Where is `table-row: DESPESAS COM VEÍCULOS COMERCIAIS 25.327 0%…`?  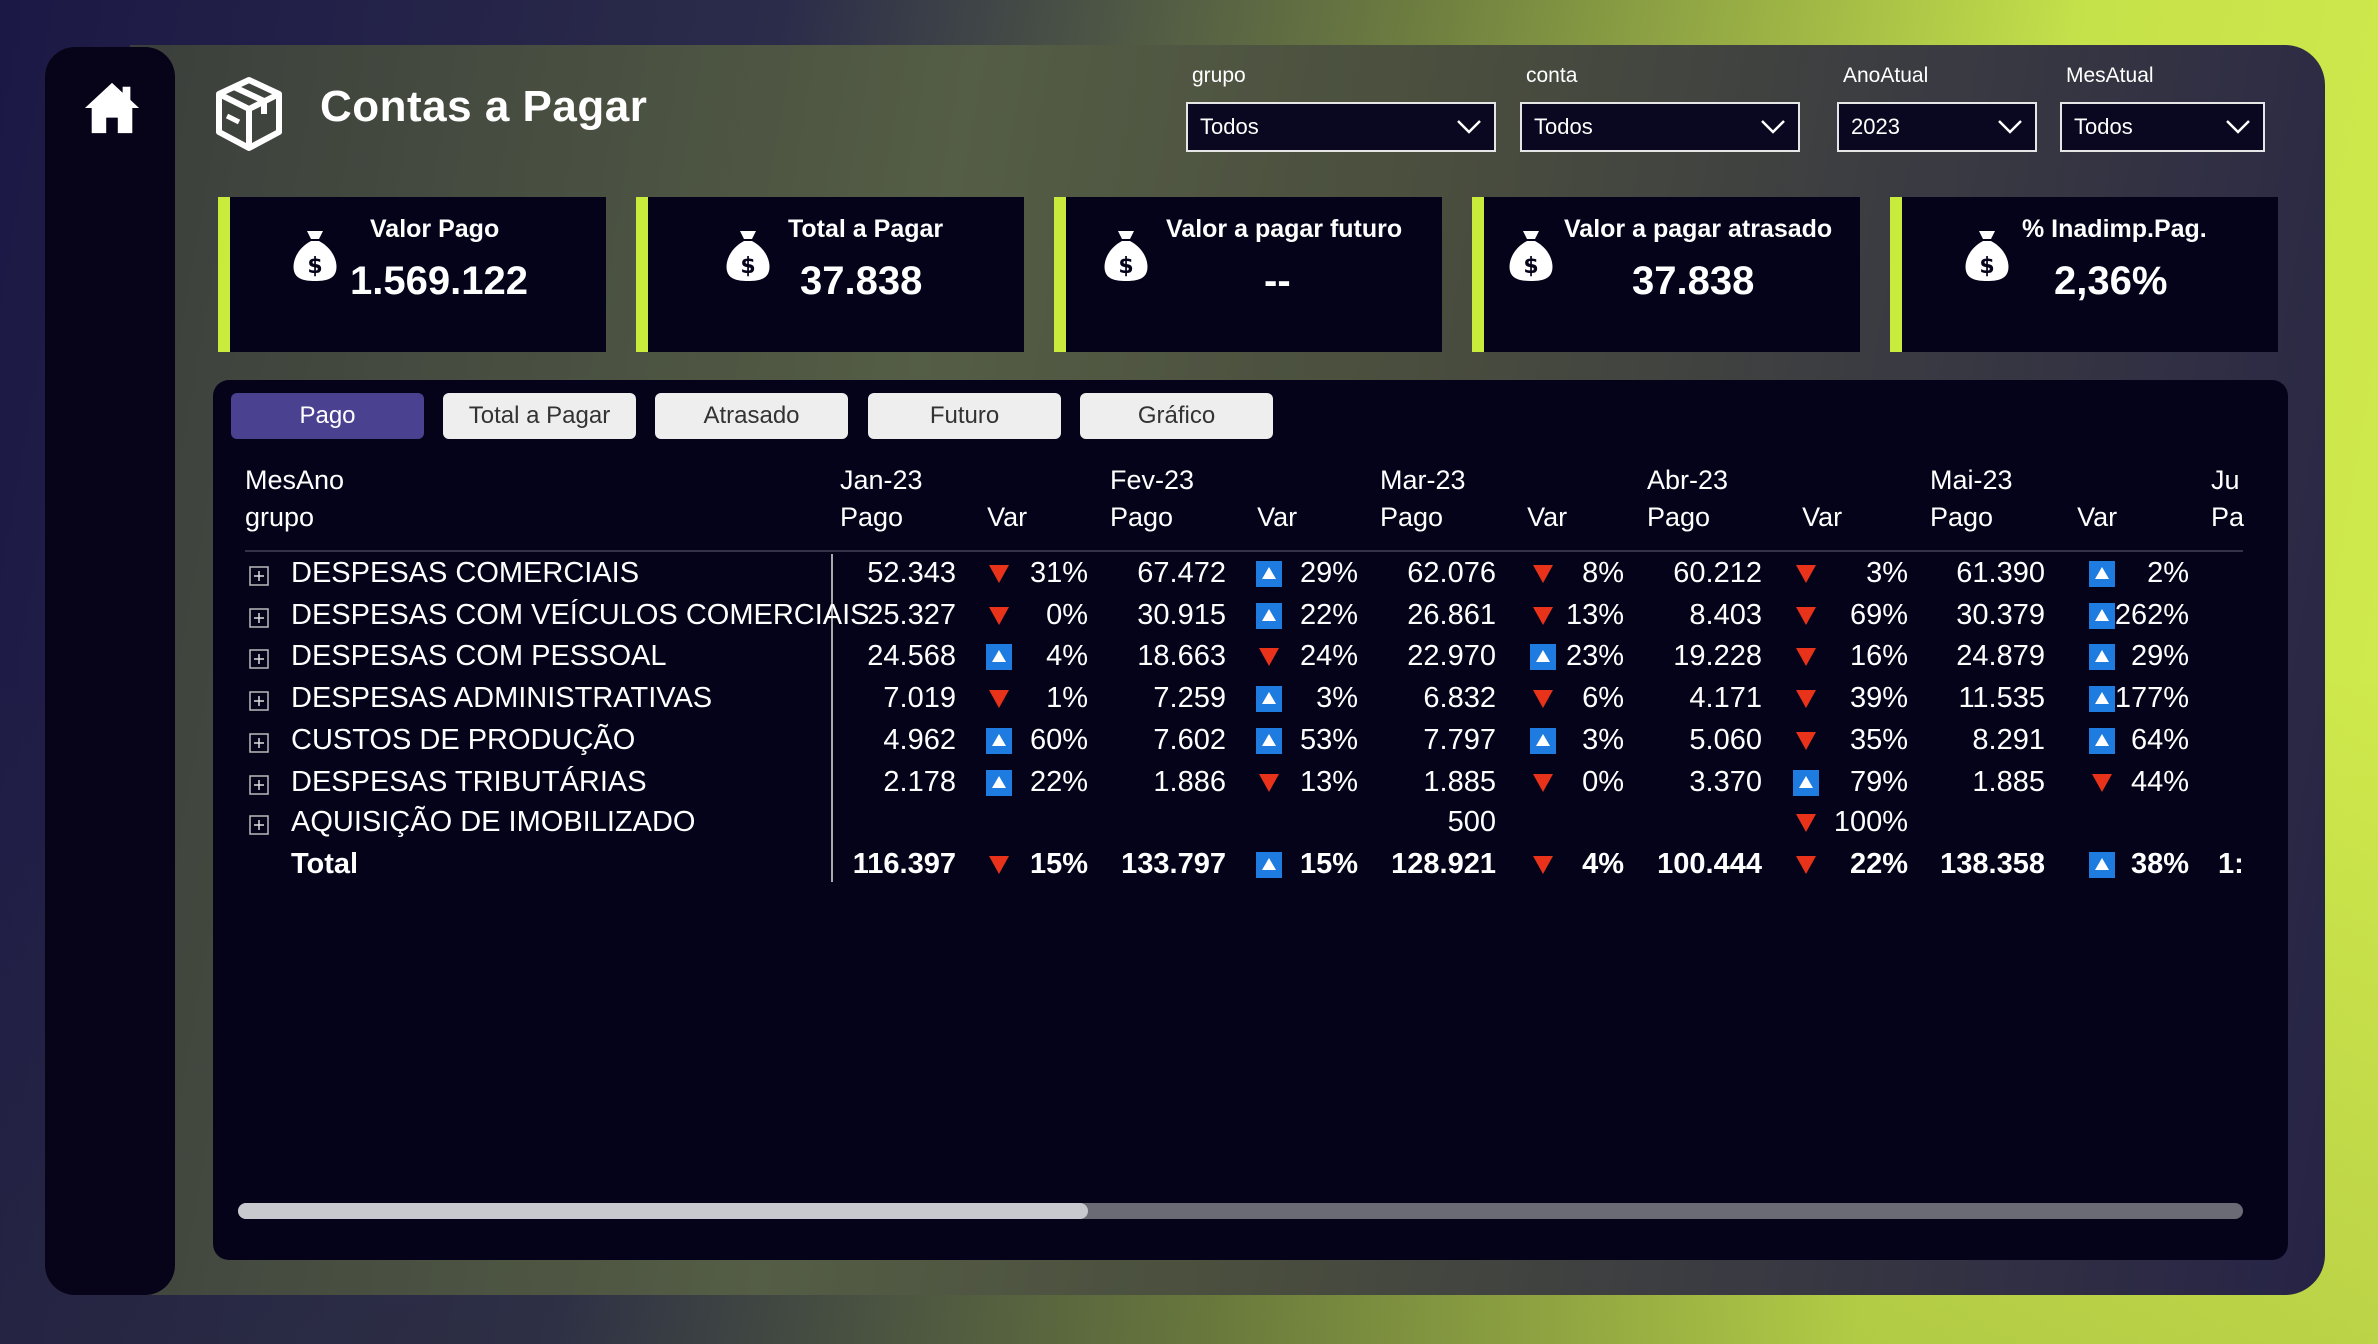 table-row: DESPESAS COM VEÍCULOS COMERCIAIS 25.327 0%… is located at coordinates (1250, 617).